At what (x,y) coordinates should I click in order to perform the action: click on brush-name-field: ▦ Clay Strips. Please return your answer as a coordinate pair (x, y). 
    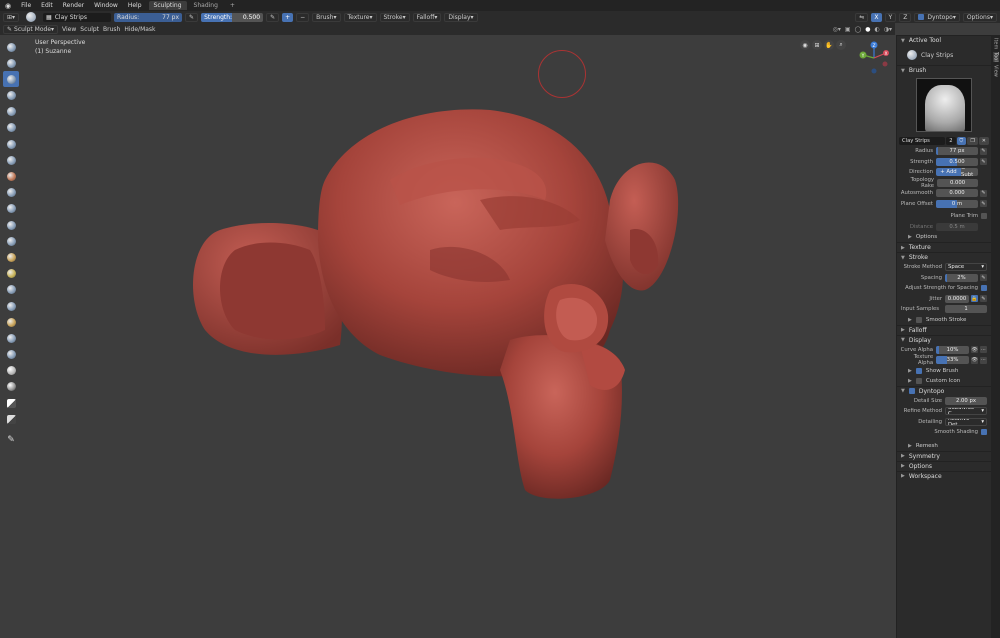
    Looking at the image, I should click on (77, 17).